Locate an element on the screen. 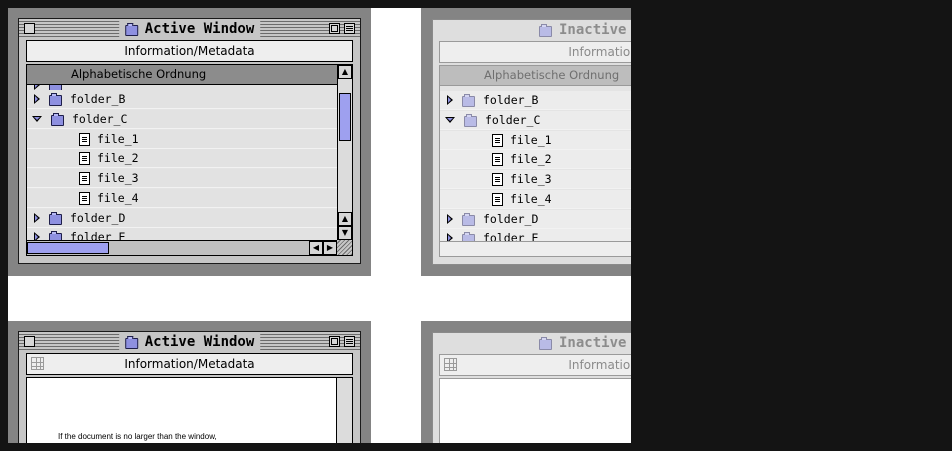  window-title: Active Window is located at coordinates (189, 342).